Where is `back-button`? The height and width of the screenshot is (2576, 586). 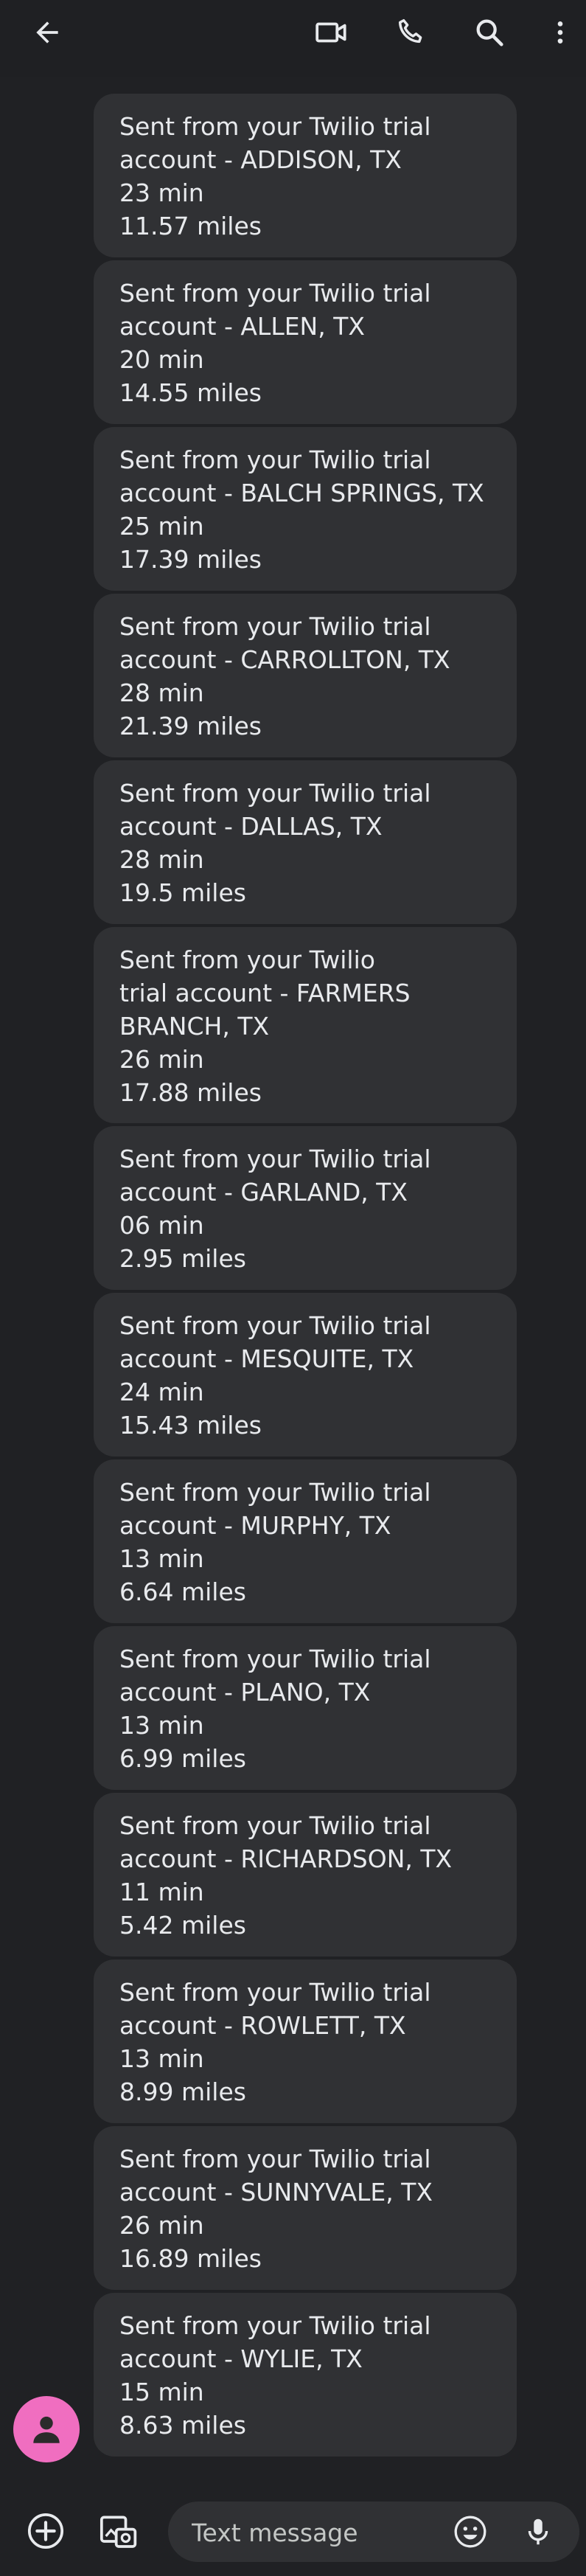
back-button is located at coordinates (47, 32).